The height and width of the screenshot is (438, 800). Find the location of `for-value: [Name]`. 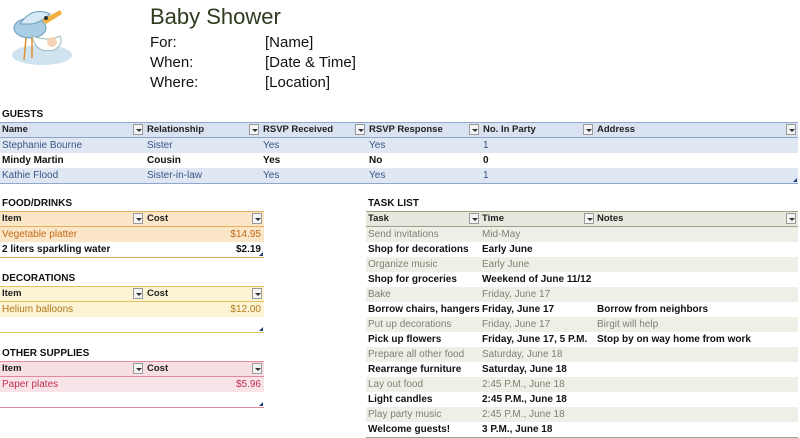

for-value: [Name] is located at coordinates (289, 42).